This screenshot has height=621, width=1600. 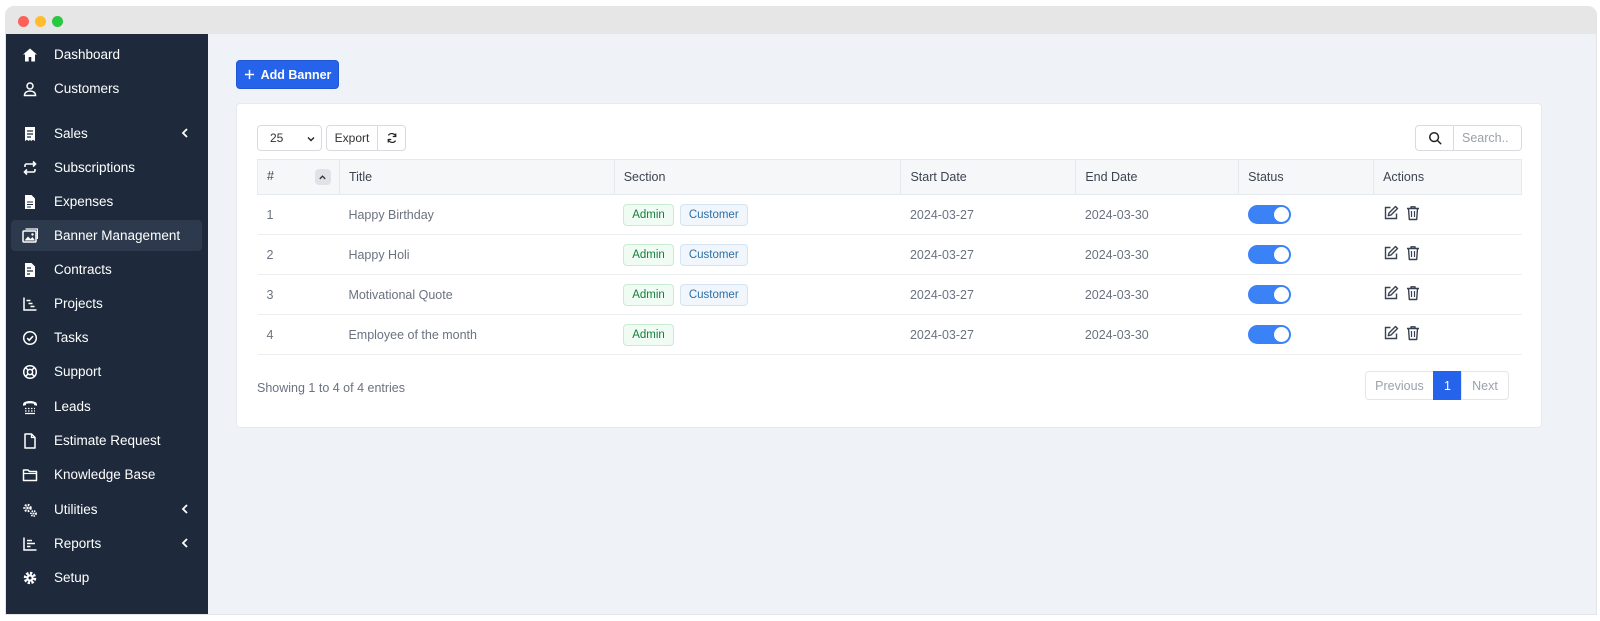 What do you see at coordinates (298, 177) in the screenshot?
I see `column-header-number: #` at bounding box center [298, 177].